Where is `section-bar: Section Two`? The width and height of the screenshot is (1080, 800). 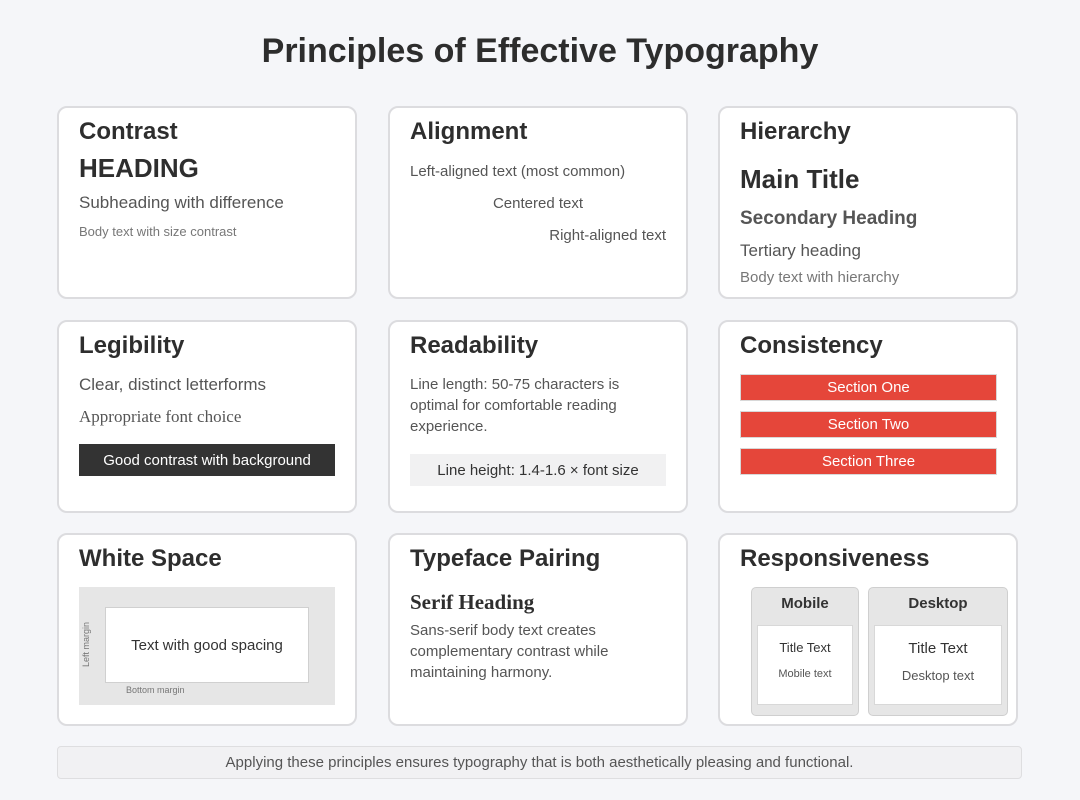 section-bar: Section Two is located at coordinates (868, 424).